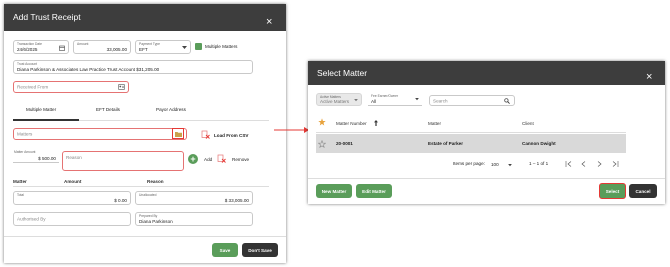 The image size is (670, 267). What do you see at coordinates (31, 219) in the screenshot?
I see `authorised-by-placeholder: Authorised By` at bounding box center [31, 219].